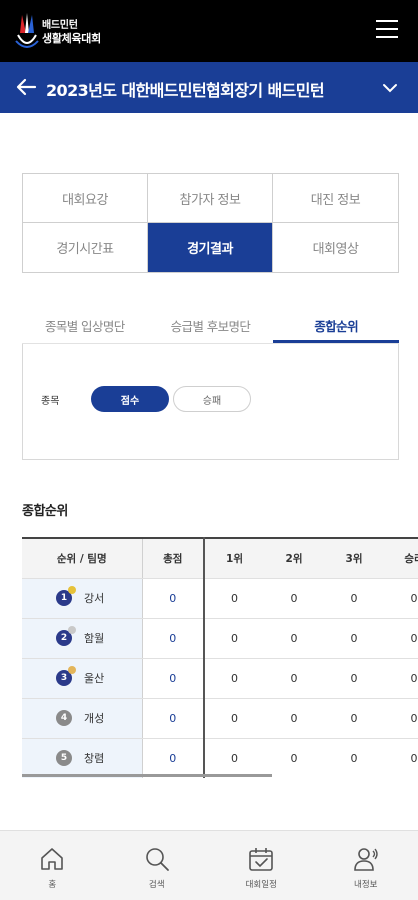 This screenshot has height=900, width=418. What do you see at coordinates (156, 885) in the screenshot?
I see `nav-search-label: 검색` at bounding box center [156, 885].